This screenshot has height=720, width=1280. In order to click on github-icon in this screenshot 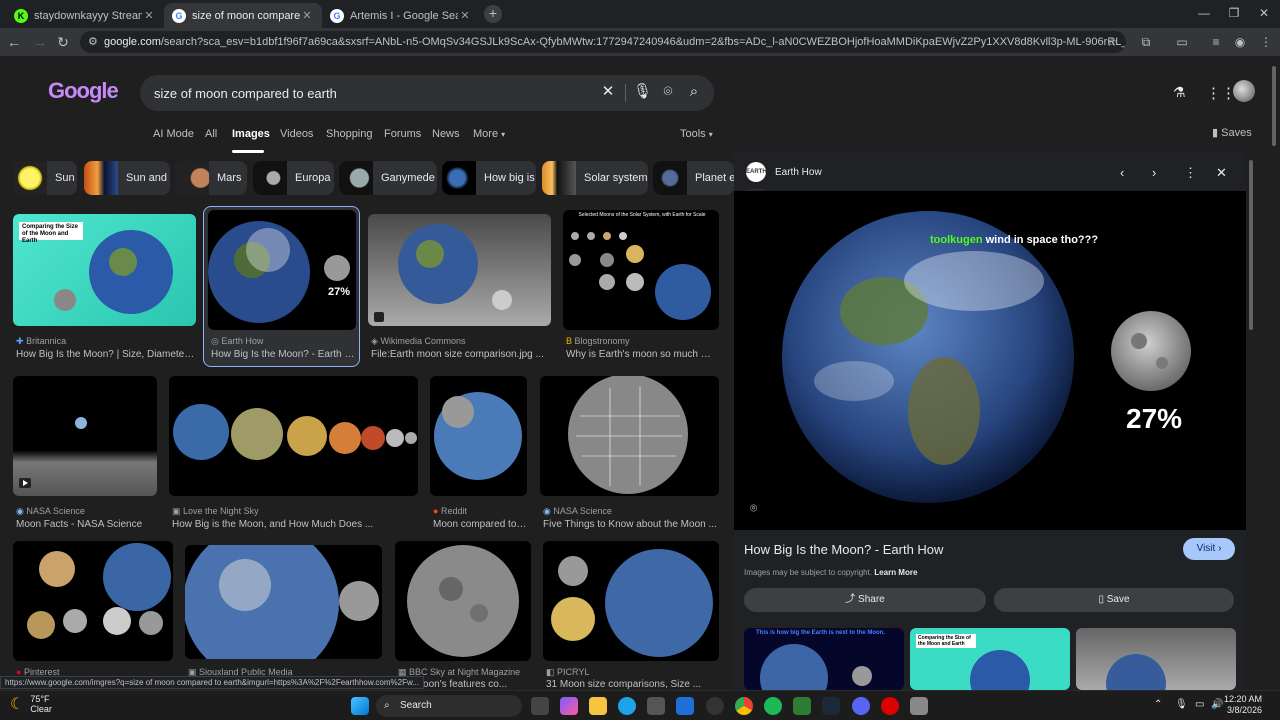, I will do `click(715, 706)`.